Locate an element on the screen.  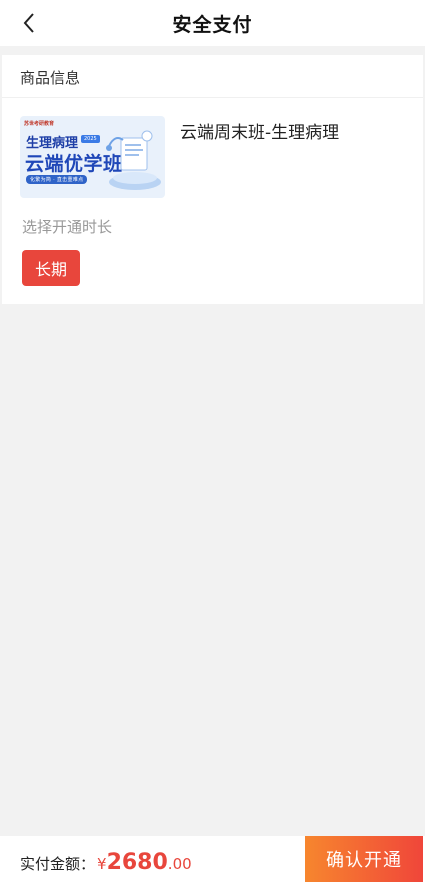
top-nav-bar: 安全支付 is located at coordinates (212, 23).